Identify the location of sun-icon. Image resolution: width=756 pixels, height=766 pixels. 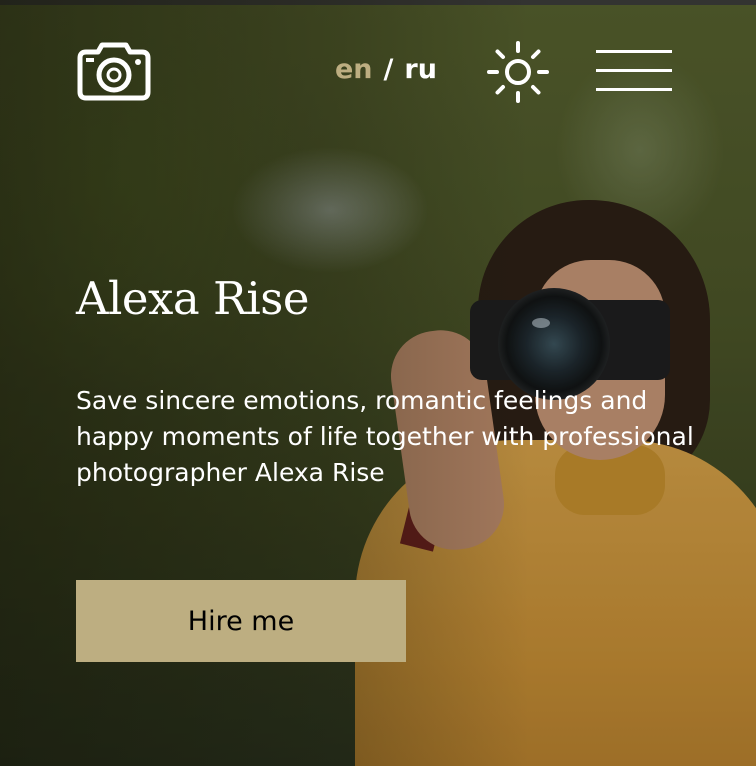
(518, 72).